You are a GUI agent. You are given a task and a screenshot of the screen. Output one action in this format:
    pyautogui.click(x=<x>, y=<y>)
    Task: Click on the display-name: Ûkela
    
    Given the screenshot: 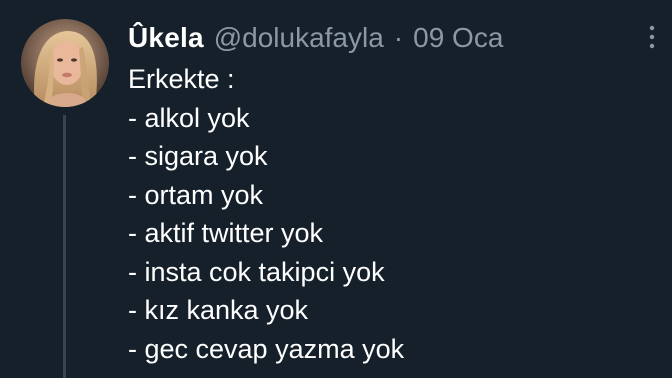 What is the action you would take?
    pyautogui.click(x=166, y=38)
    